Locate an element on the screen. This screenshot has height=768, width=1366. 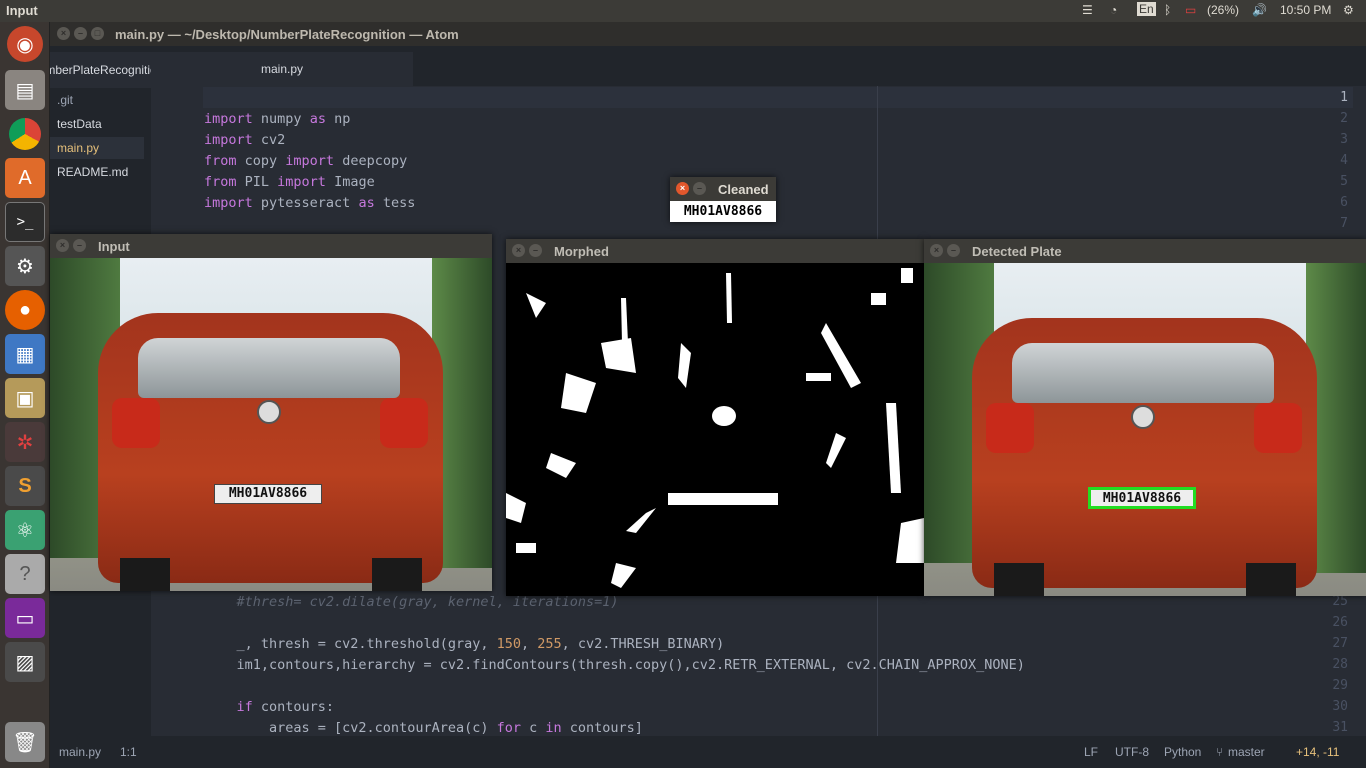
code-line: if contours: is located at coordinates (285, 707).